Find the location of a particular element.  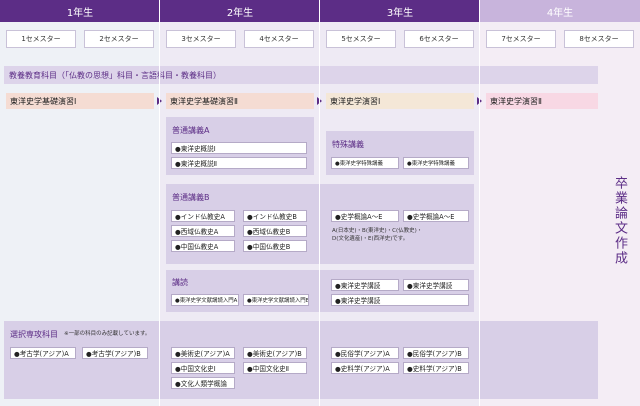

course-item: ●史料学(アジア)B is located at coordinates (436, 368).